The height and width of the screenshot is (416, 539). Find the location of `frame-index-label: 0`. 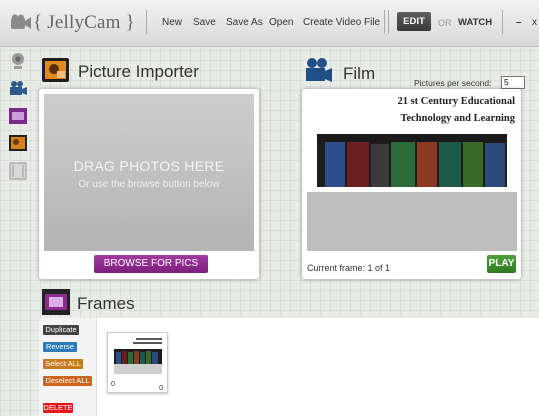

frame-index-label: 0 is located at coordinates (113, 384).